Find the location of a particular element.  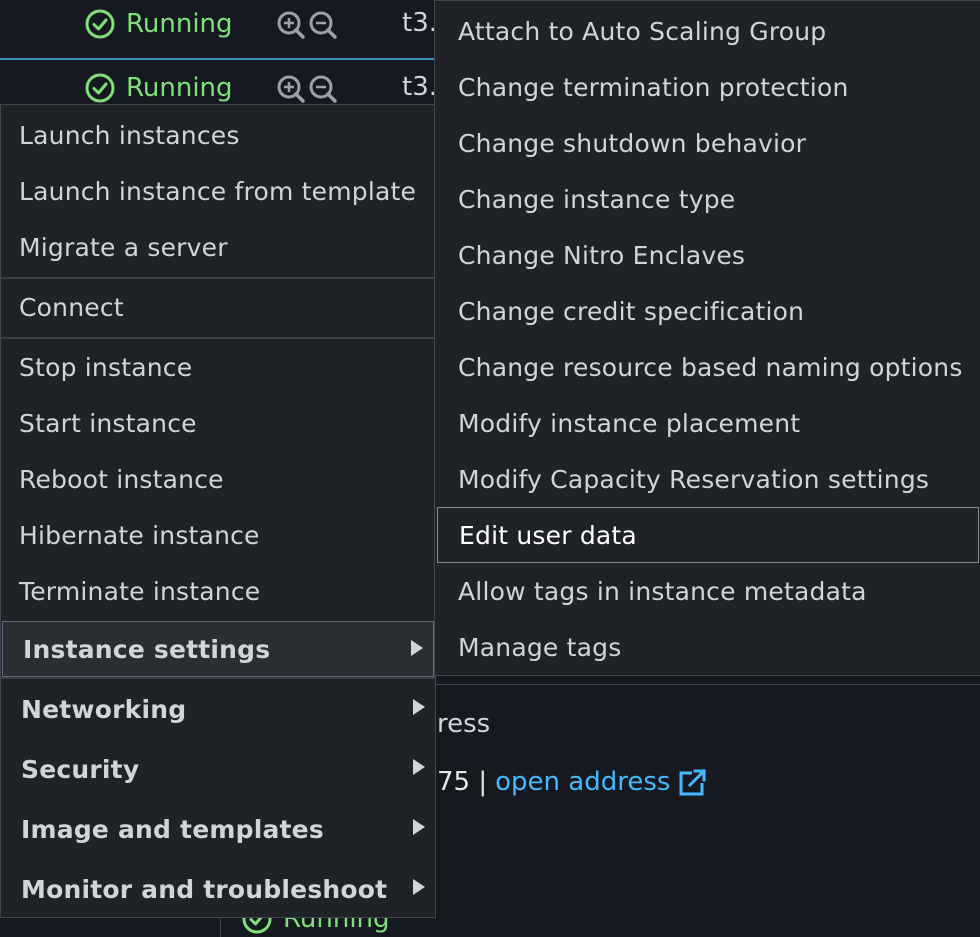

submenu-item-label: Allow tags in instance metadata is located at coordinates (662, 591).